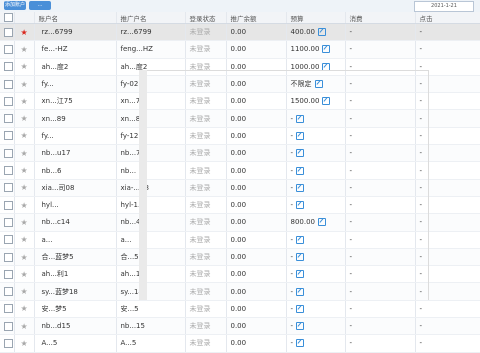  What do you see at coordinates (447, 18) in the screenshot?
I see `header-clicks: 点击` at bounding box center [447, 18].